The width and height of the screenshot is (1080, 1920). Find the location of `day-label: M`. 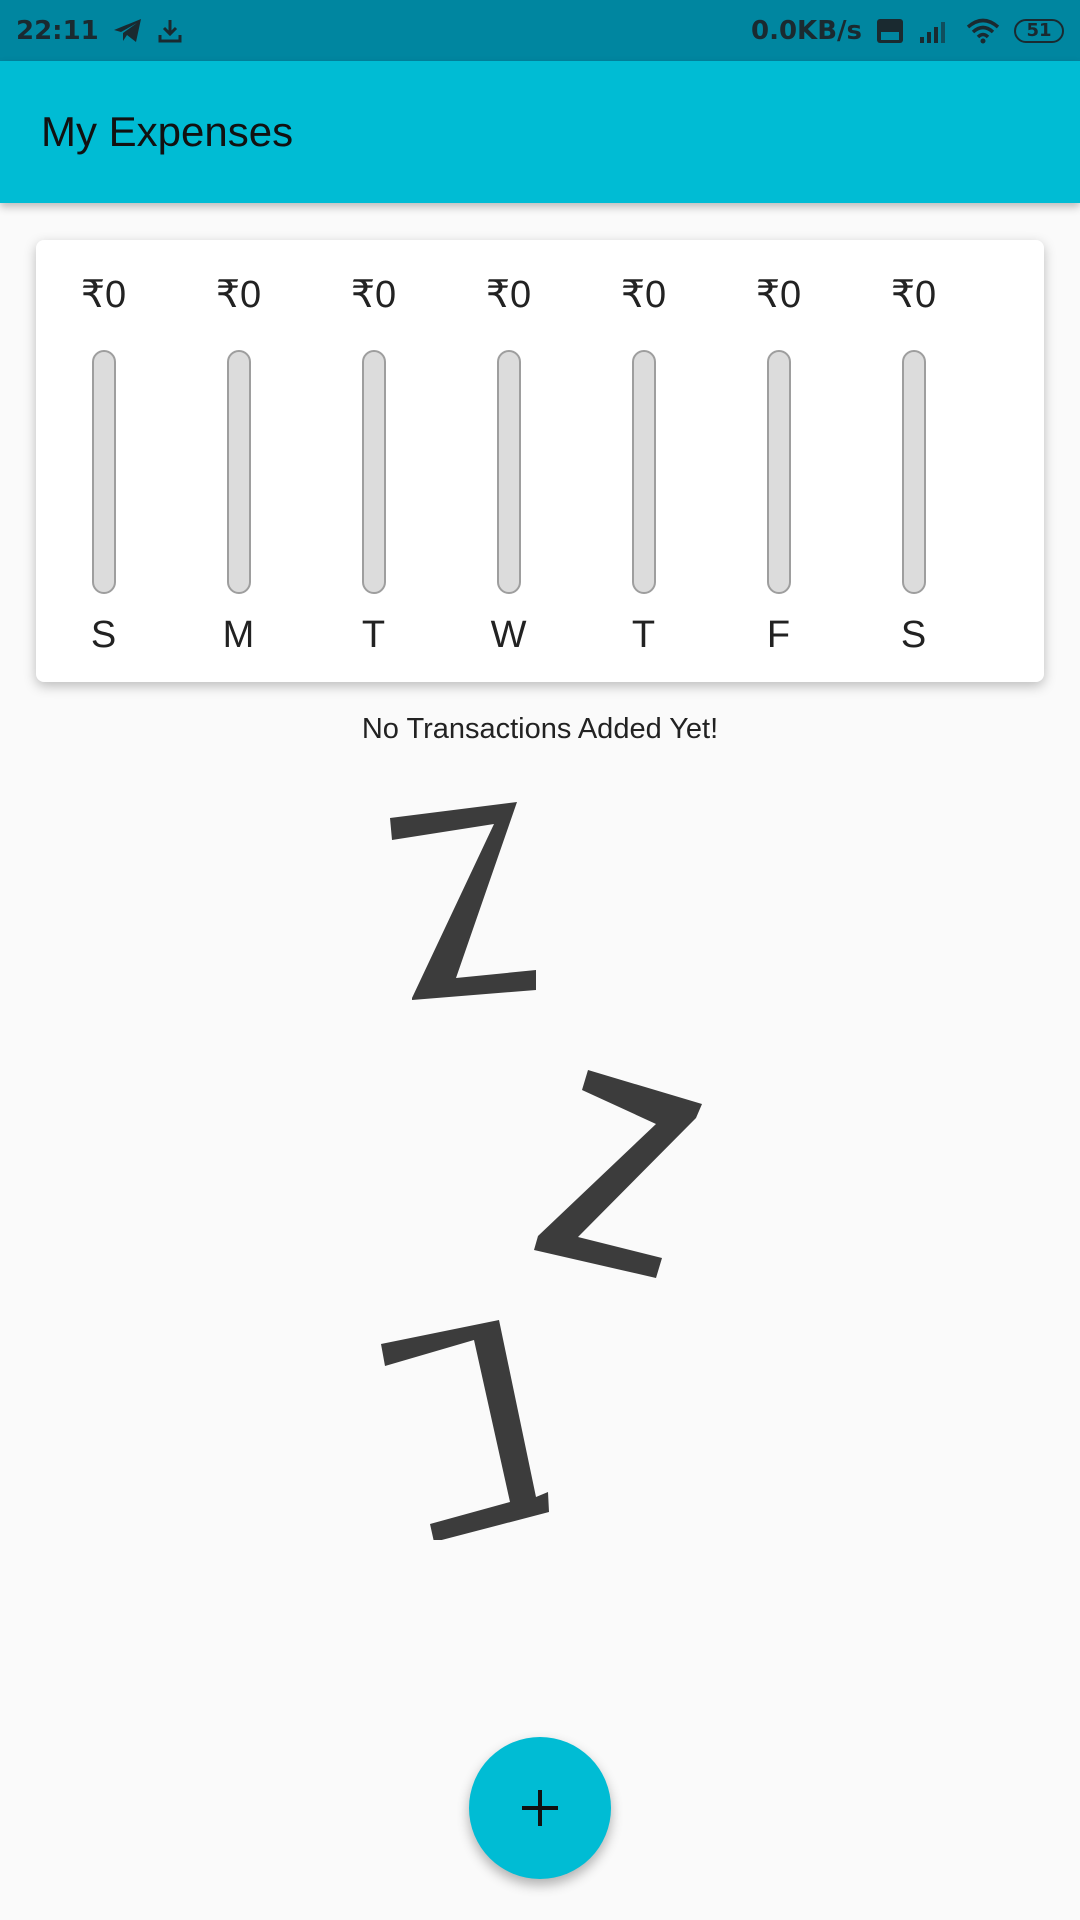

day-label: M is located at coordinates (238, 635).